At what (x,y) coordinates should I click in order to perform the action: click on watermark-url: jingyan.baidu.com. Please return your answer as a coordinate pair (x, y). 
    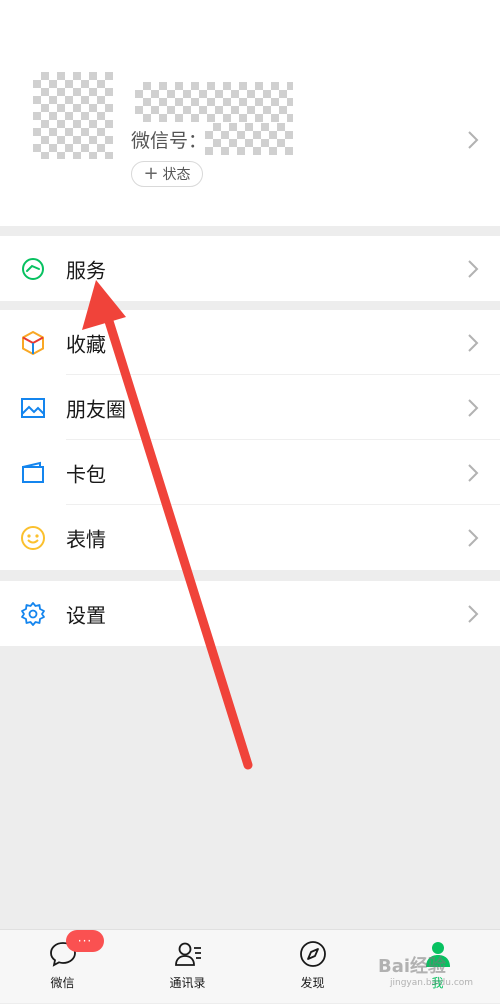
    Looking at the image, I should click on (432, 983).